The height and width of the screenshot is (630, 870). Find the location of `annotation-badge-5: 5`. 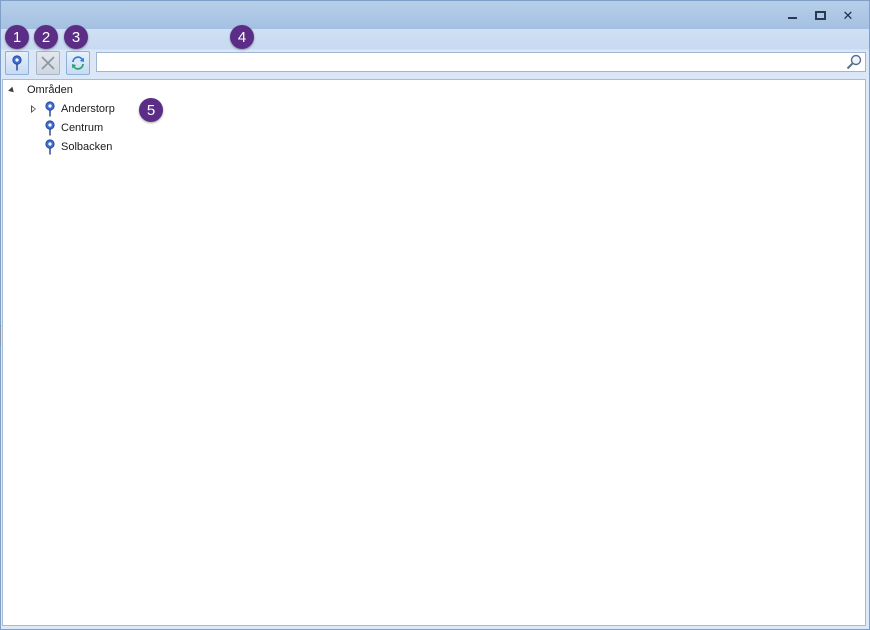

annotation-badge-5: 5 is located at coordinates (151, 110).